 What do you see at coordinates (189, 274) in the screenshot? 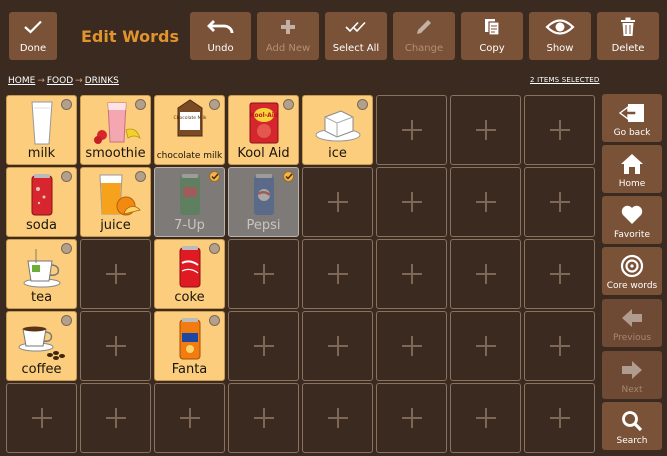
I see `word-cell-coke: coke` at bounding box center [189, 274].